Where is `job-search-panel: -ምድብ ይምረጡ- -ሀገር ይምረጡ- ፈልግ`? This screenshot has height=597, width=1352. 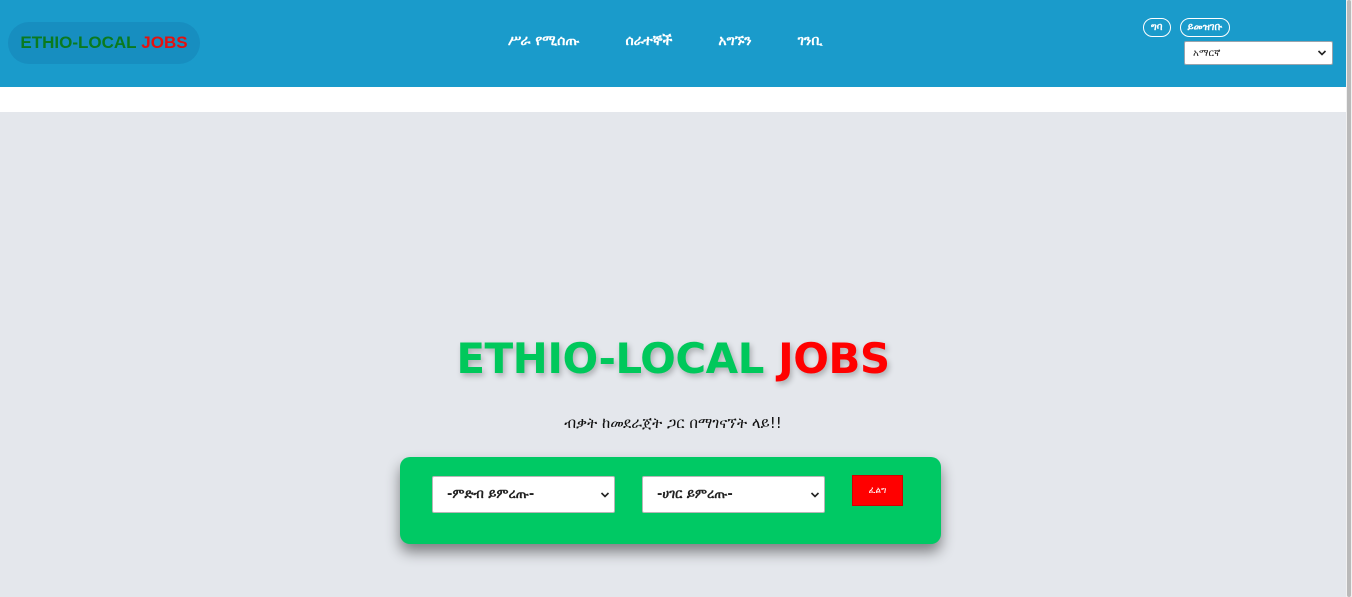 job-search-panel: -ምድብ ይምረጡ- -ሀገር ይምረጡ- ፈልግ is located at coordinates (670, 500).